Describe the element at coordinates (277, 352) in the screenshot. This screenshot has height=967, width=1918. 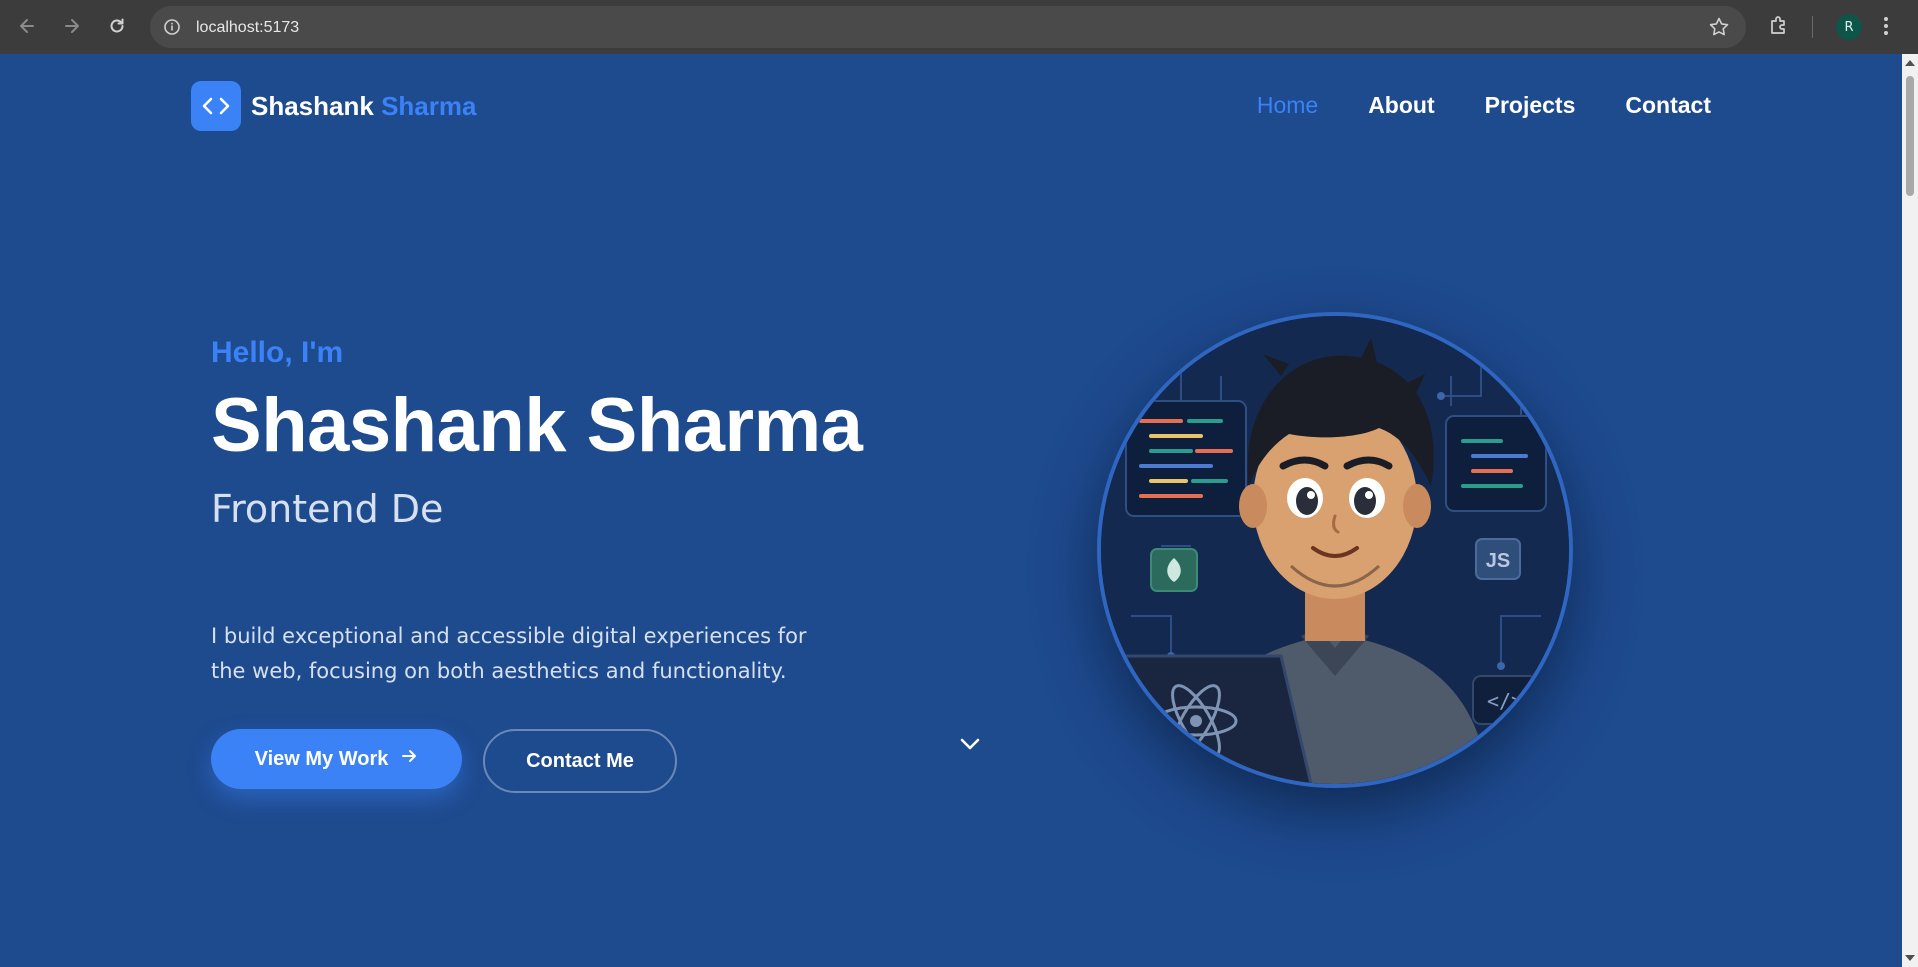
I see `hero-greeting: Hello, I'm` at that location.